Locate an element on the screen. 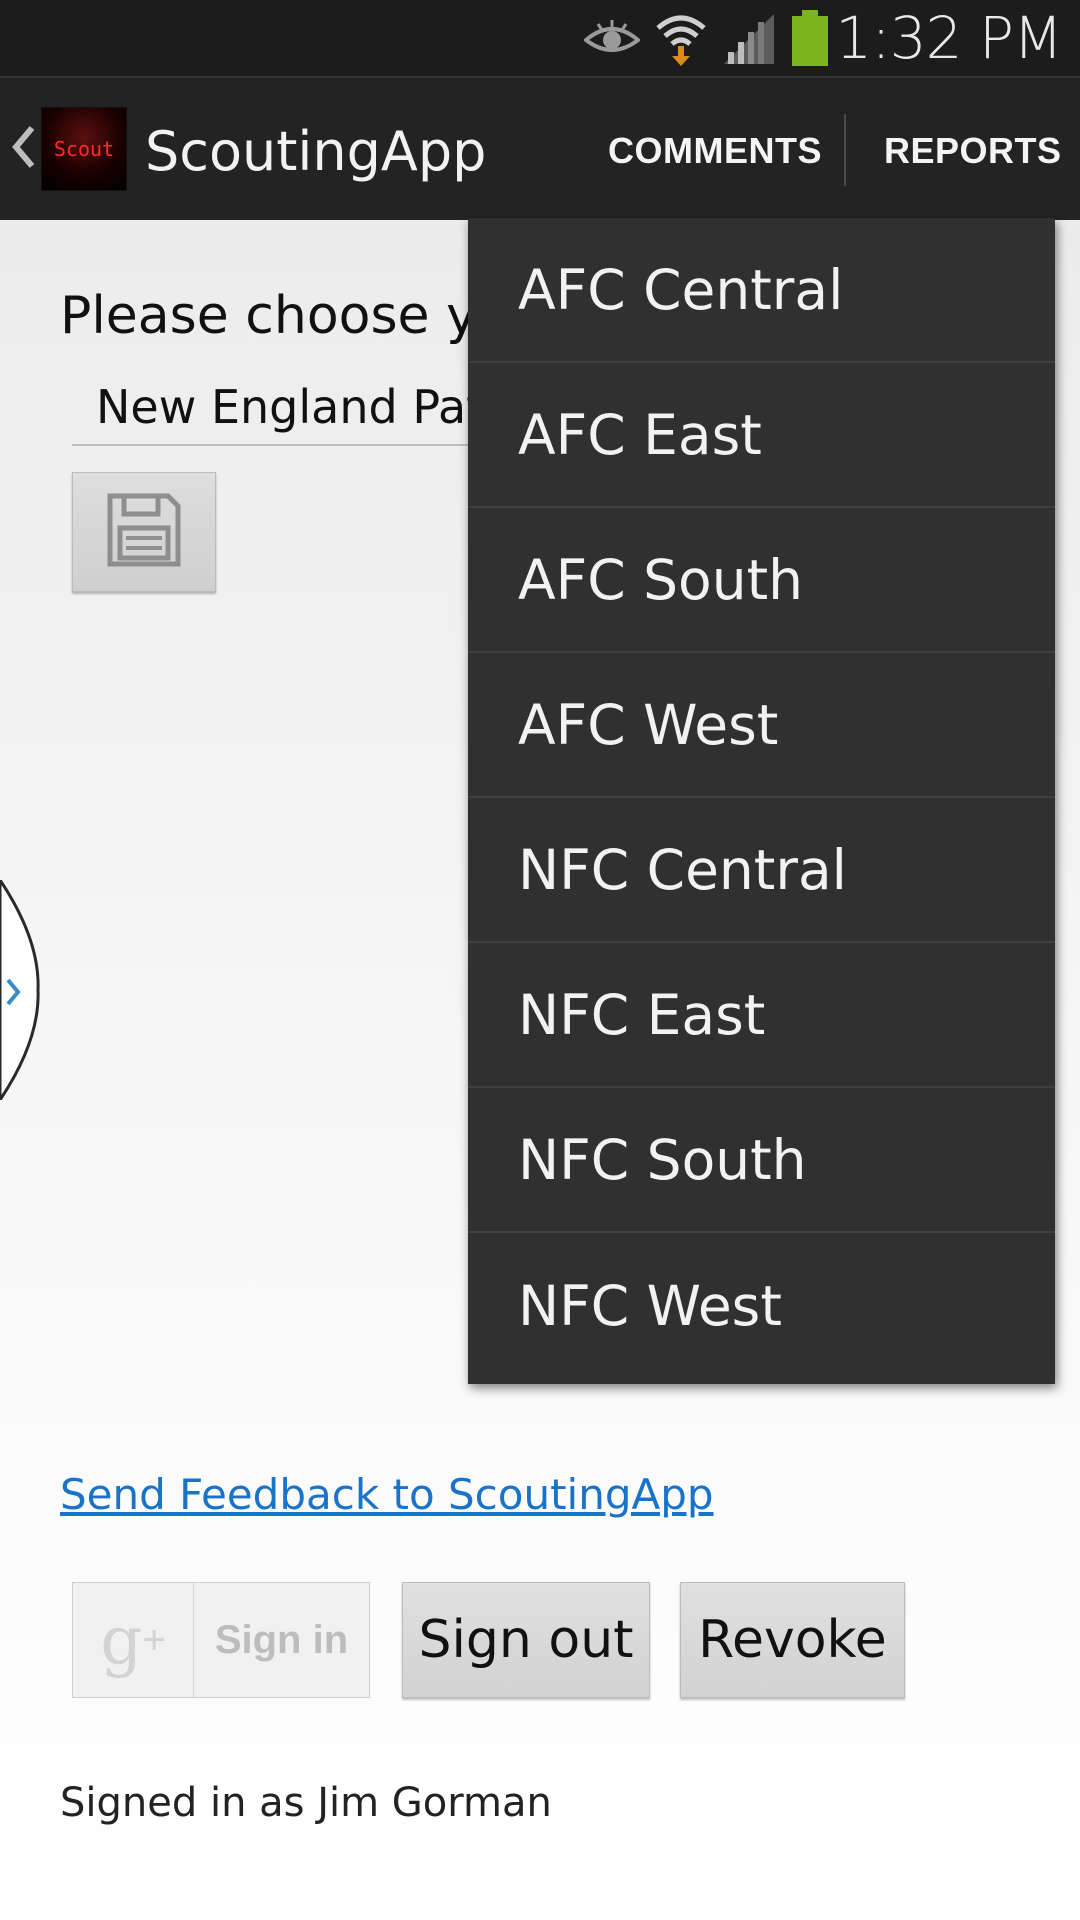  sign-out-button: Sign out is located at coordinates (526, 1640).